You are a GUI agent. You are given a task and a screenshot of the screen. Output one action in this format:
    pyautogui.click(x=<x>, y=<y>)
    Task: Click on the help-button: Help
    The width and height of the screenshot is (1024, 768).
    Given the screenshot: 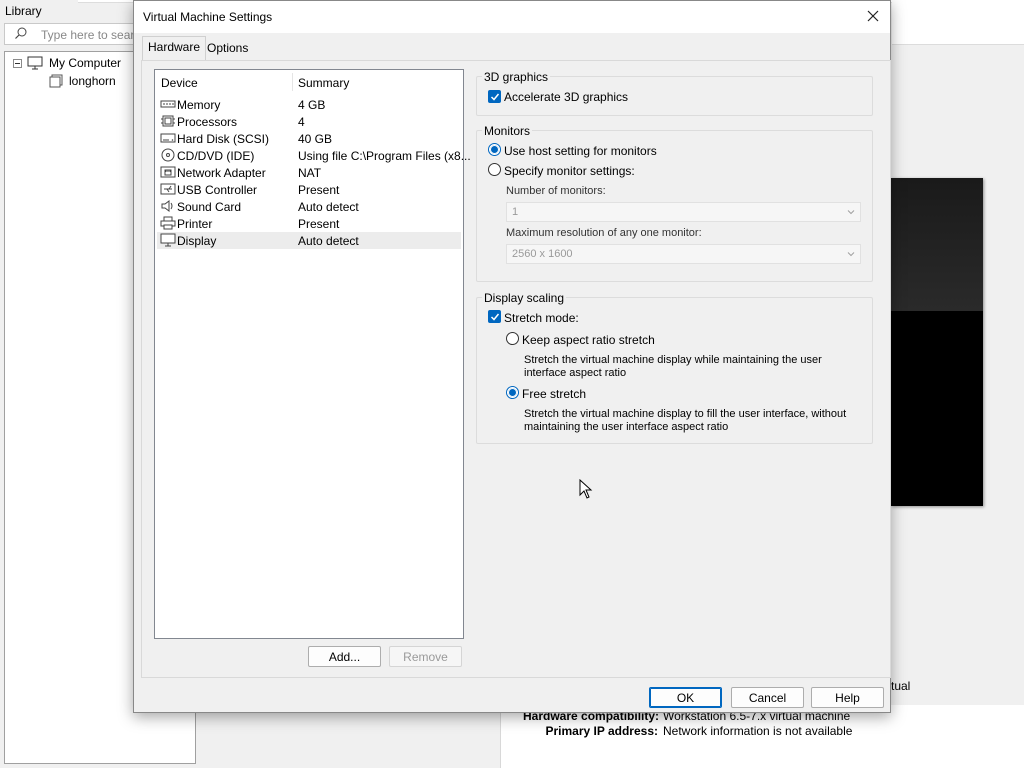 What is the action you would take?
    pyautogui.click(x=847, y=697)
    